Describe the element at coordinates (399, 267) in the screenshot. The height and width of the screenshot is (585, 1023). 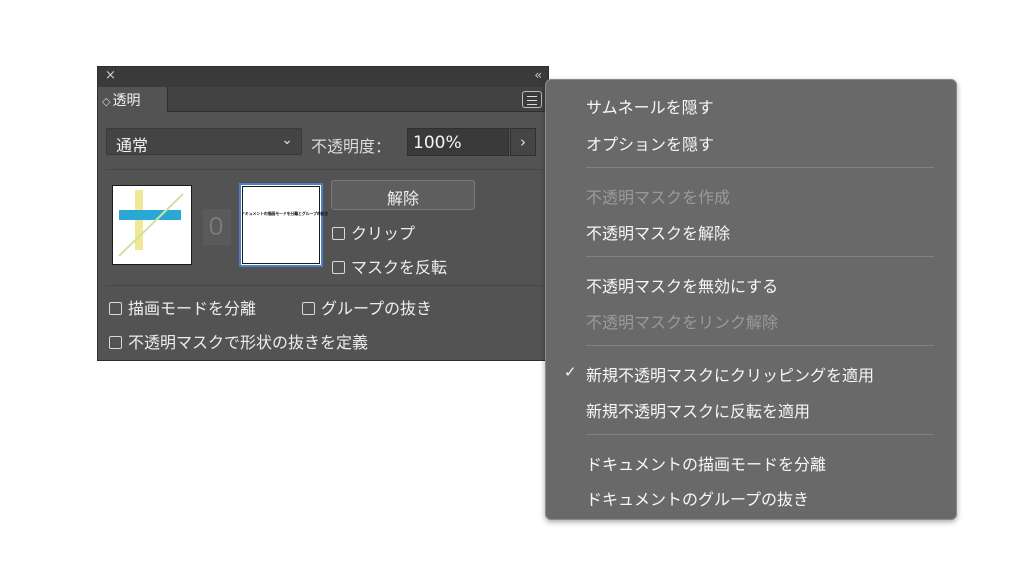
I see `invert-mask-label: マスクを反転` at that location.